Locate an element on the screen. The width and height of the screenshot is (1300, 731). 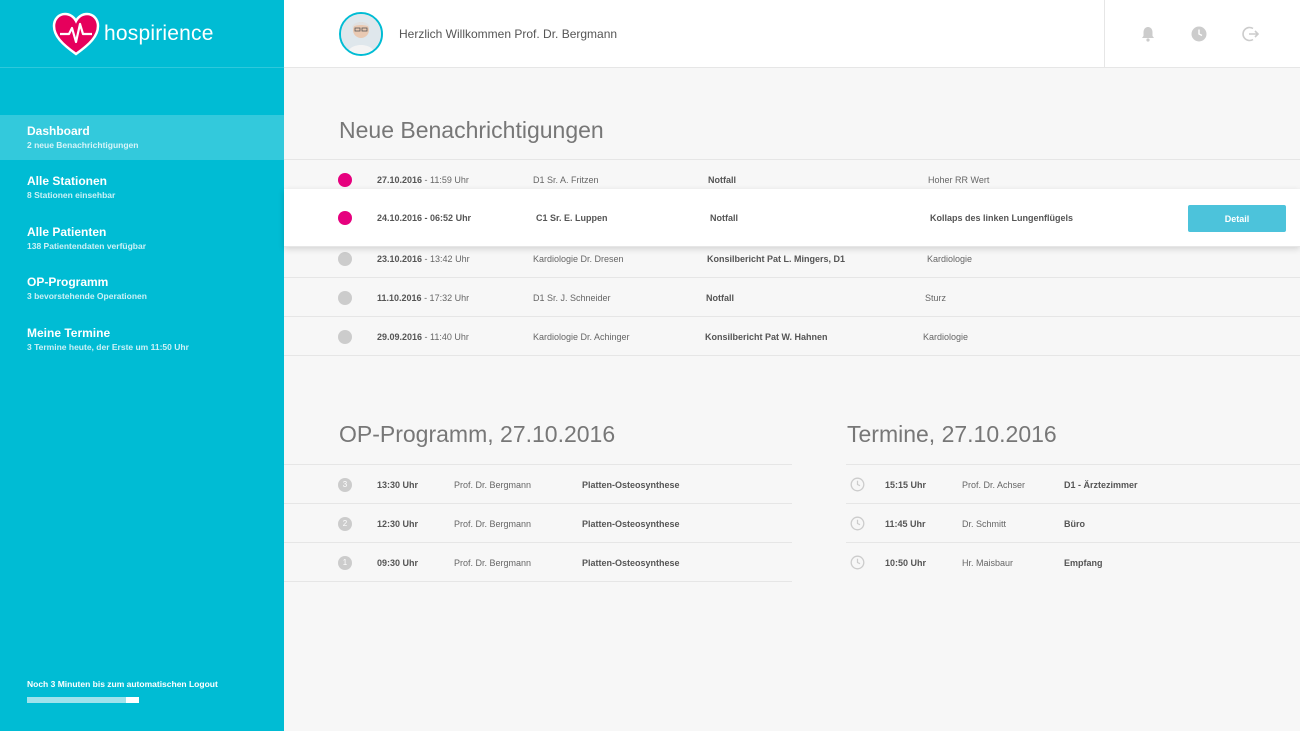
appointment-person: Hr. Maisbaur is located at coordinates (988, 563).